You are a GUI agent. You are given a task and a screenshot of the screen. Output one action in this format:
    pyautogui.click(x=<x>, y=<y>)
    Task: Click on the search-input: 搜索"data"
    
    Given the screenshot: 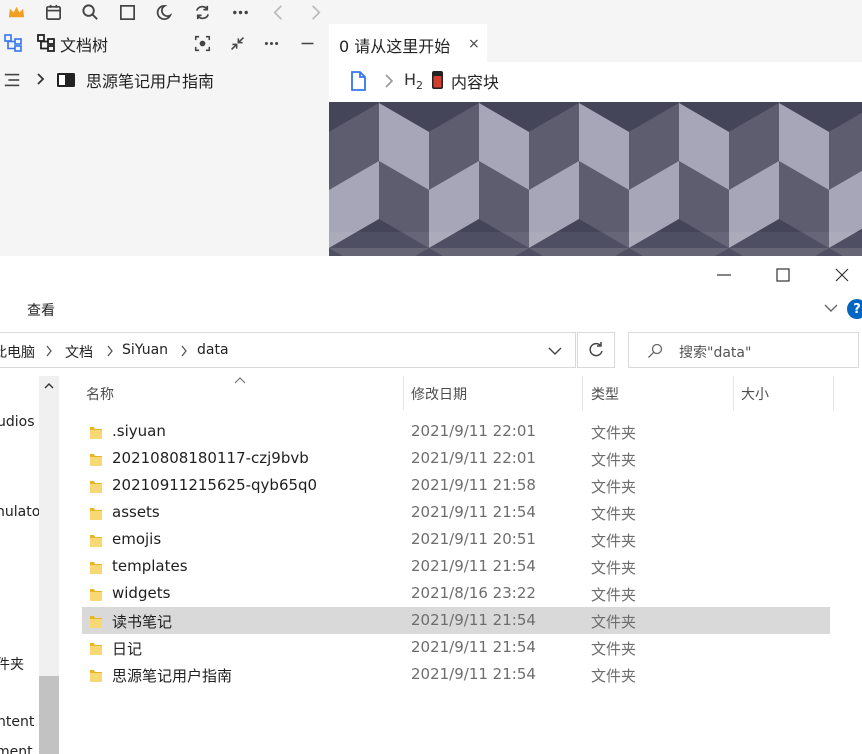 What is the action you would take?
    pyautogui.click(x=743, y=350)
    